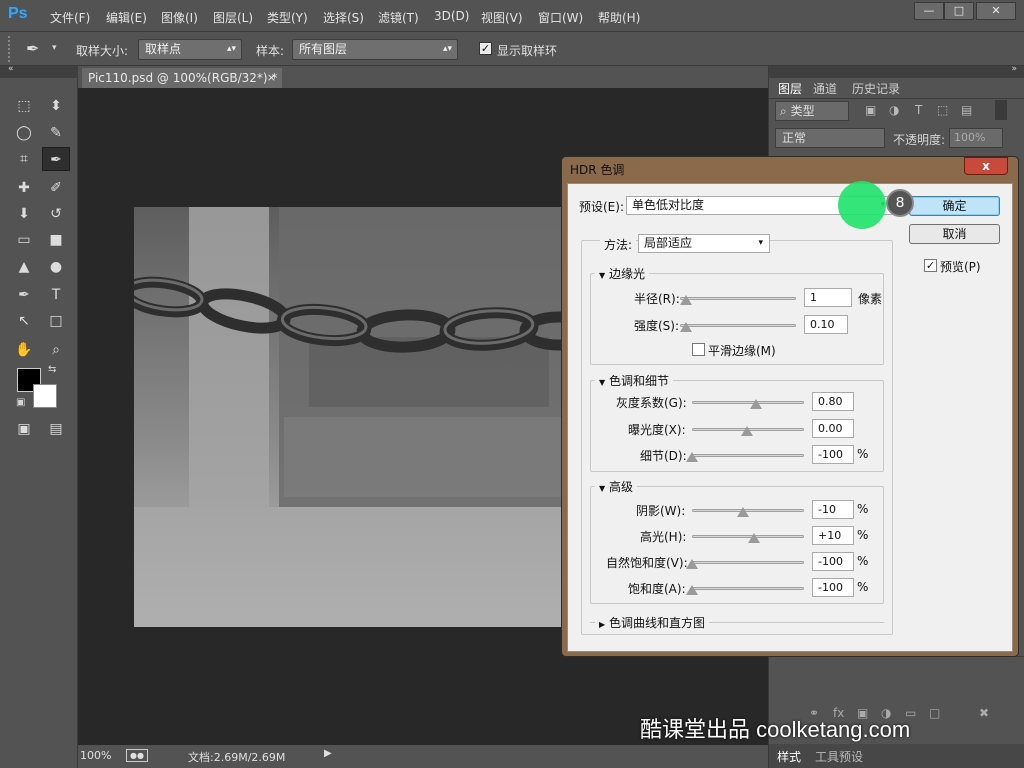 The height and width of the screenshot is (768, 1024). What do you see at coordinates (833, 509) in the screenshot?
I see `shadow-input: -10` at bounding box center [833, 509].